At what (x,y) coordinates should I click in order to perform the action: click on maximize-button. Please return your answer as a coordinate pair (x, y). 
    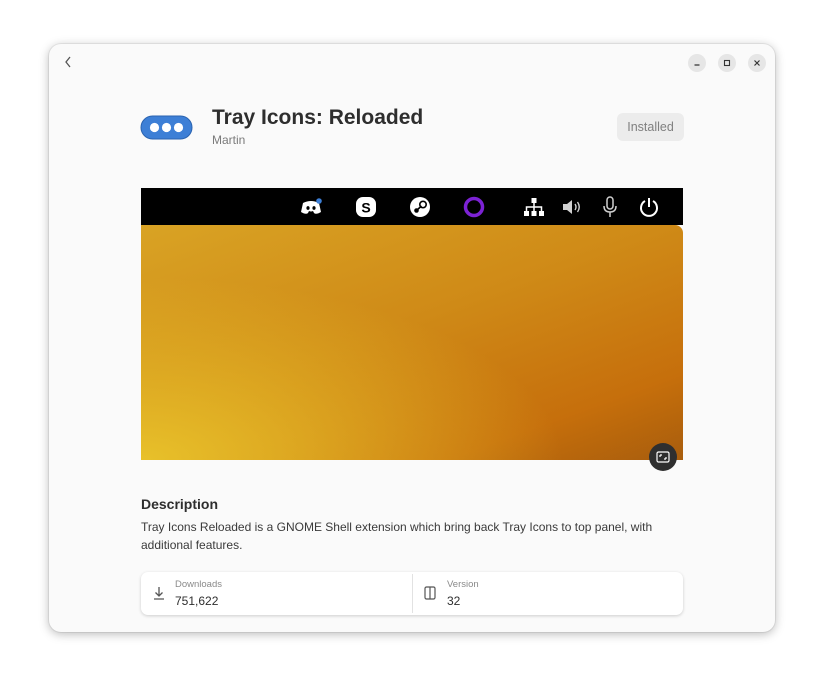
    Looking at the image, I should click on (727, 63).